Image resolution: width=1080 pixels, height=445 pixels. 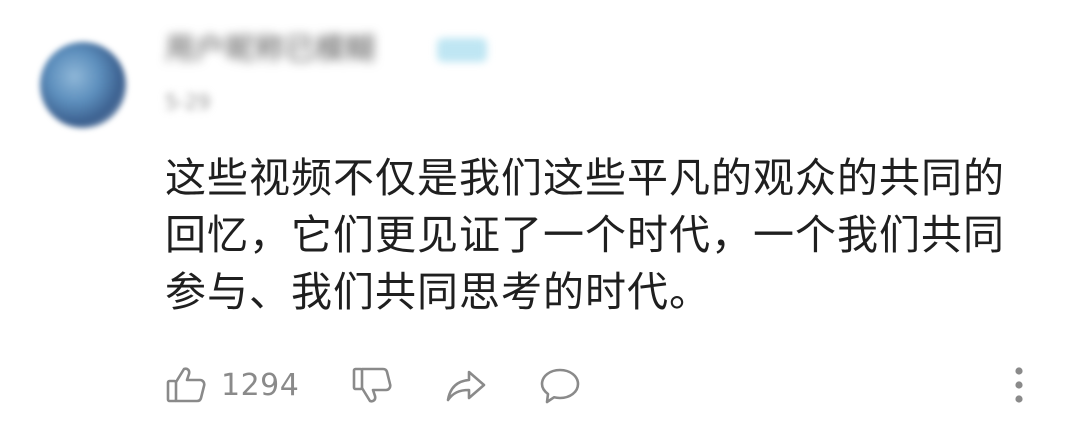 I want to click on dislike-button, so click(x=372, y=385).